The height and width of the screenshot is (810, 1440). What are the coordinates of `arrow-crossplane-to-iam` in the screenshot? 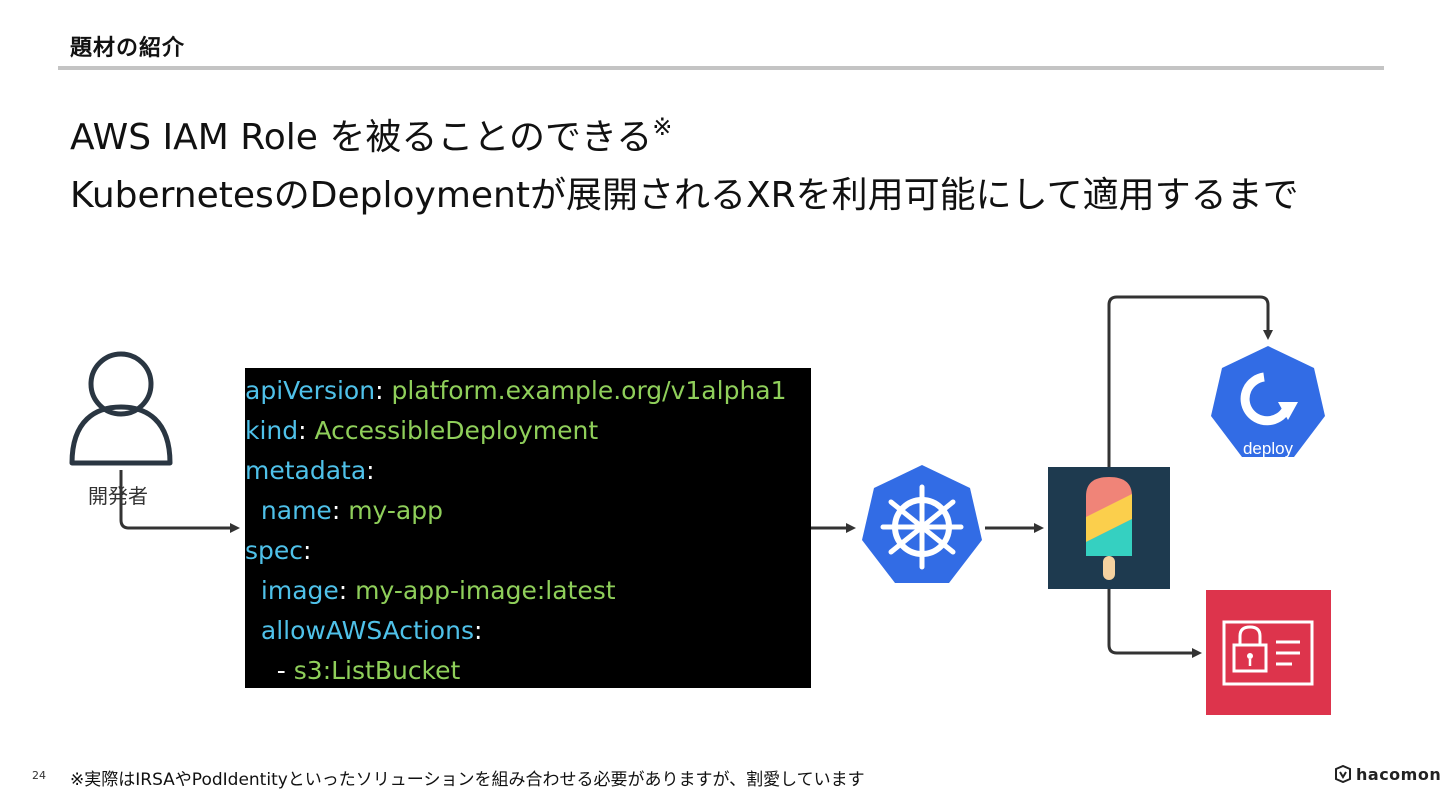 It's located at (1154, 623).